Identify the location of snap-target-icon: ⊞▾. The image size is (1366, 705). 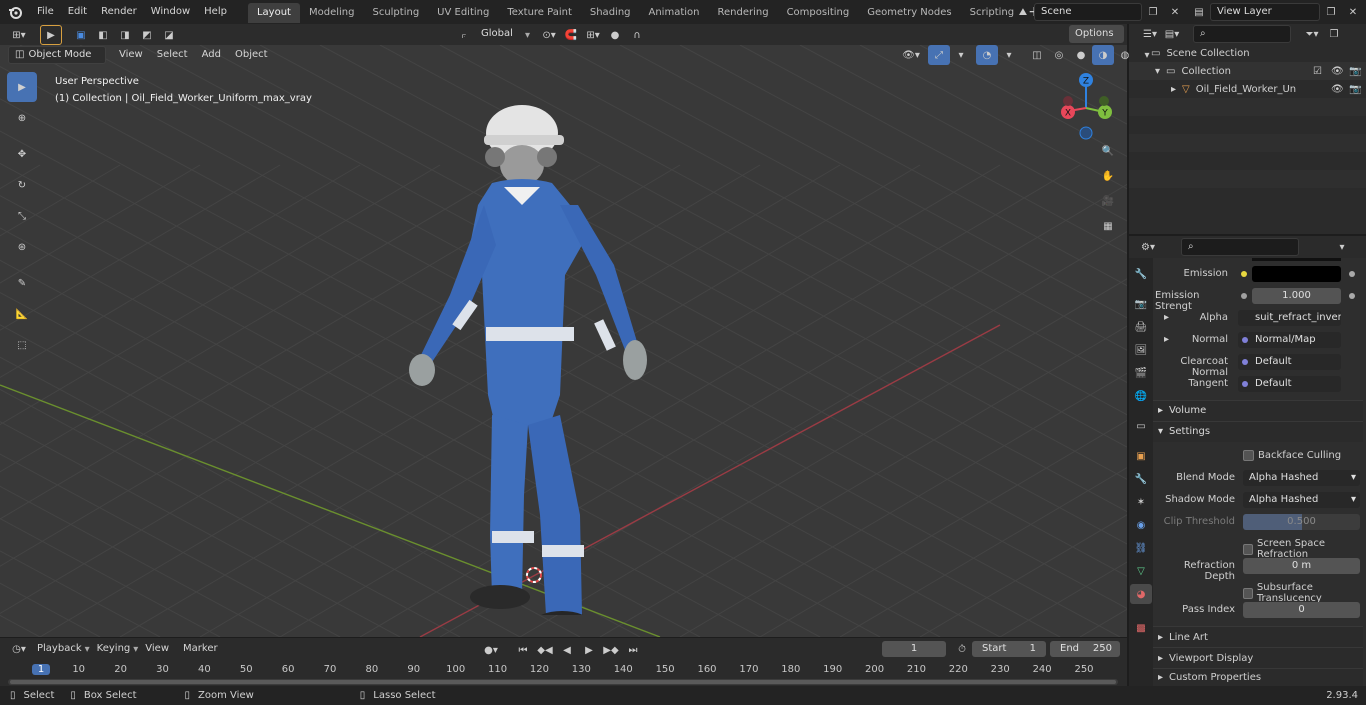
(593, 35).